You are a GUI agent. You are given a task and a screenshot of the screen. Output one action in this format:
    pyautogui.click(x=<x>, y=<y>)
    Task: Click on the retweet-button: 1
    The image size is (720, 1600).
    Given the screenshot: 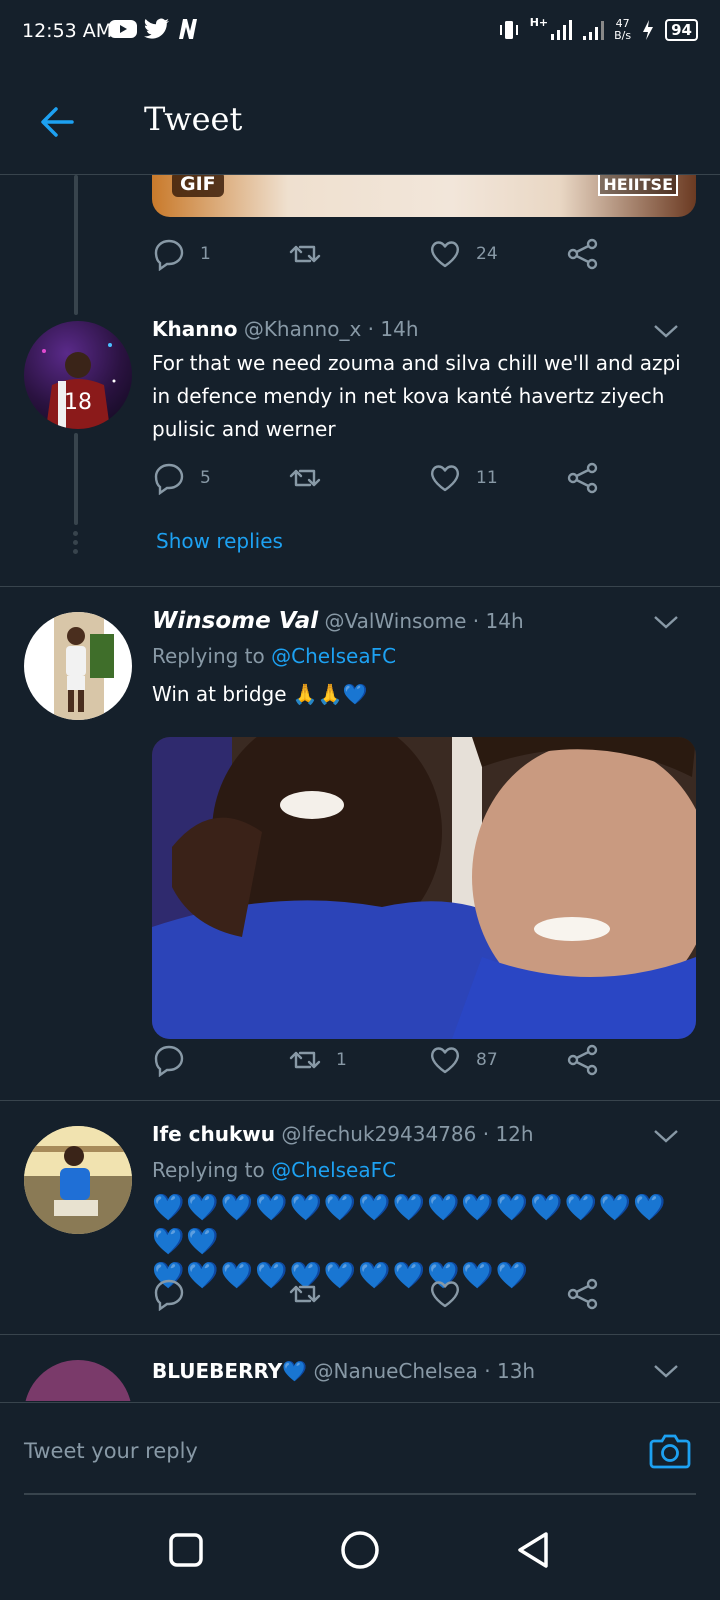 What is the action you would take?
    pyautogui.click(x=317, y=1060)
    